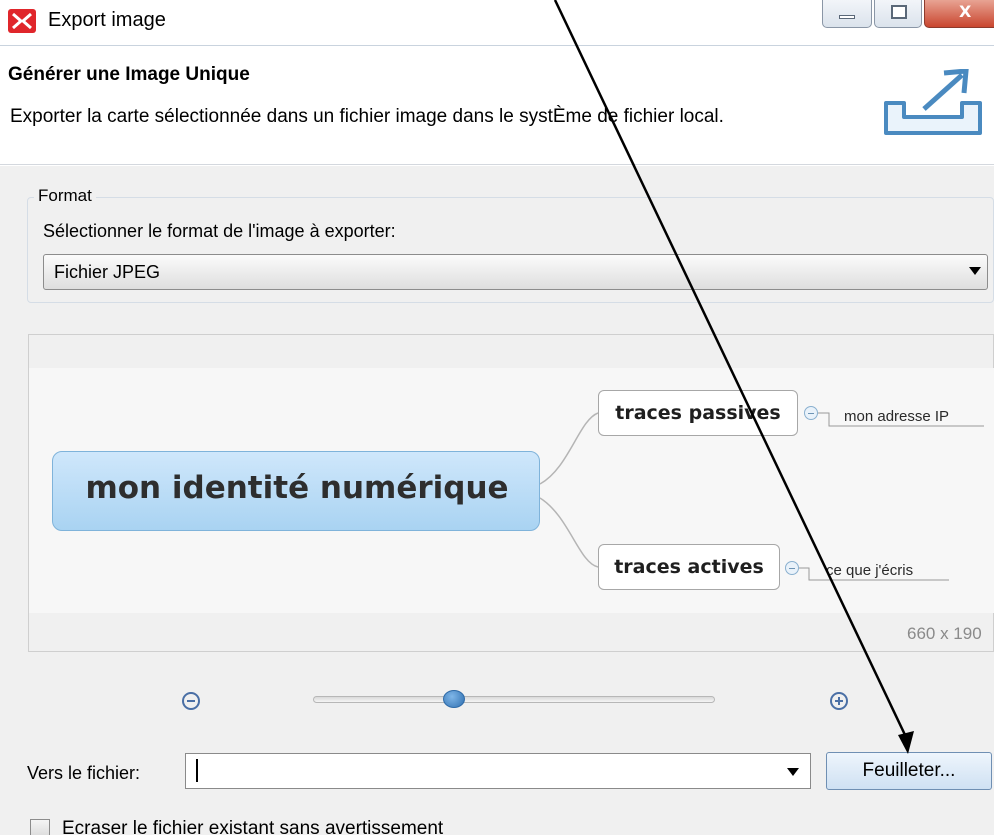 The height and width of the screenshot is (835, 994). I want to click on topic-passive-label: traces passives, so click(698, 413).